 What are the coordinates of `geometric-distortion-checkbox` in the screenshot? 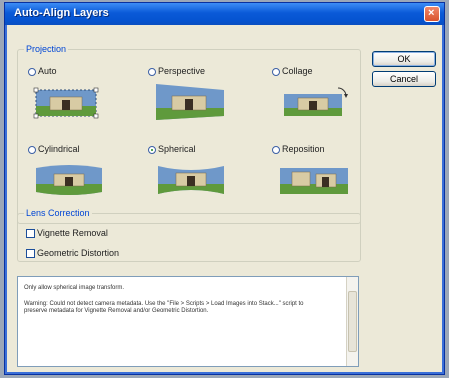 It's located at (30, 253).